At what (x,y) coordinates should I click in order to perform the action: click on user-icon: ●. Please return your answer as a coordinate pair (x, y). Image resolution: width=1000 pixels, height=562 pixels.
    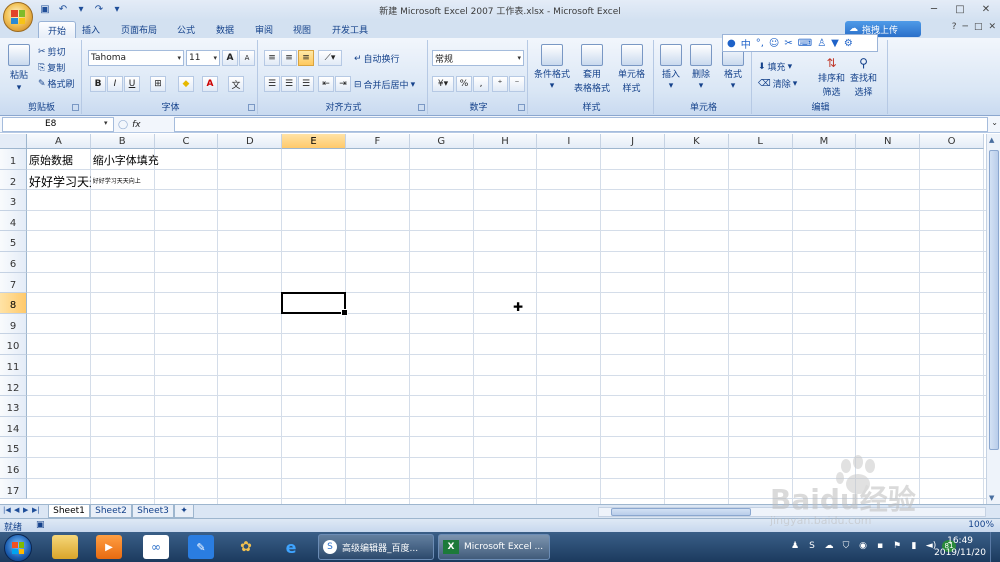
    Looking at the image, I should click on (731, 43).